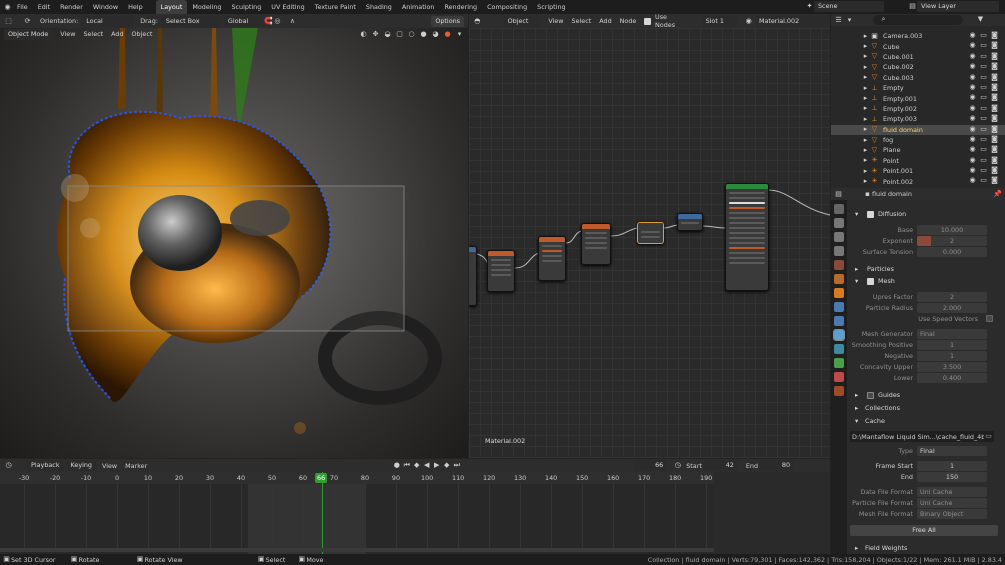  I want to click on snap-icon: 🧲, so click(268, 21).